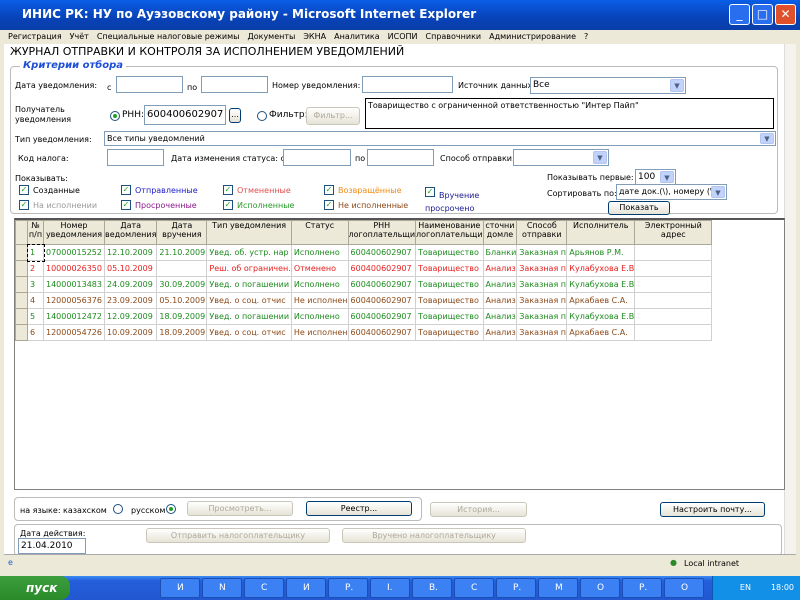 Image resolution: width=800 pixels, height=600 pixels. Describe the element at coordinates (745, 587) in the screenshot. I see `language-indicator: EN` at that location.